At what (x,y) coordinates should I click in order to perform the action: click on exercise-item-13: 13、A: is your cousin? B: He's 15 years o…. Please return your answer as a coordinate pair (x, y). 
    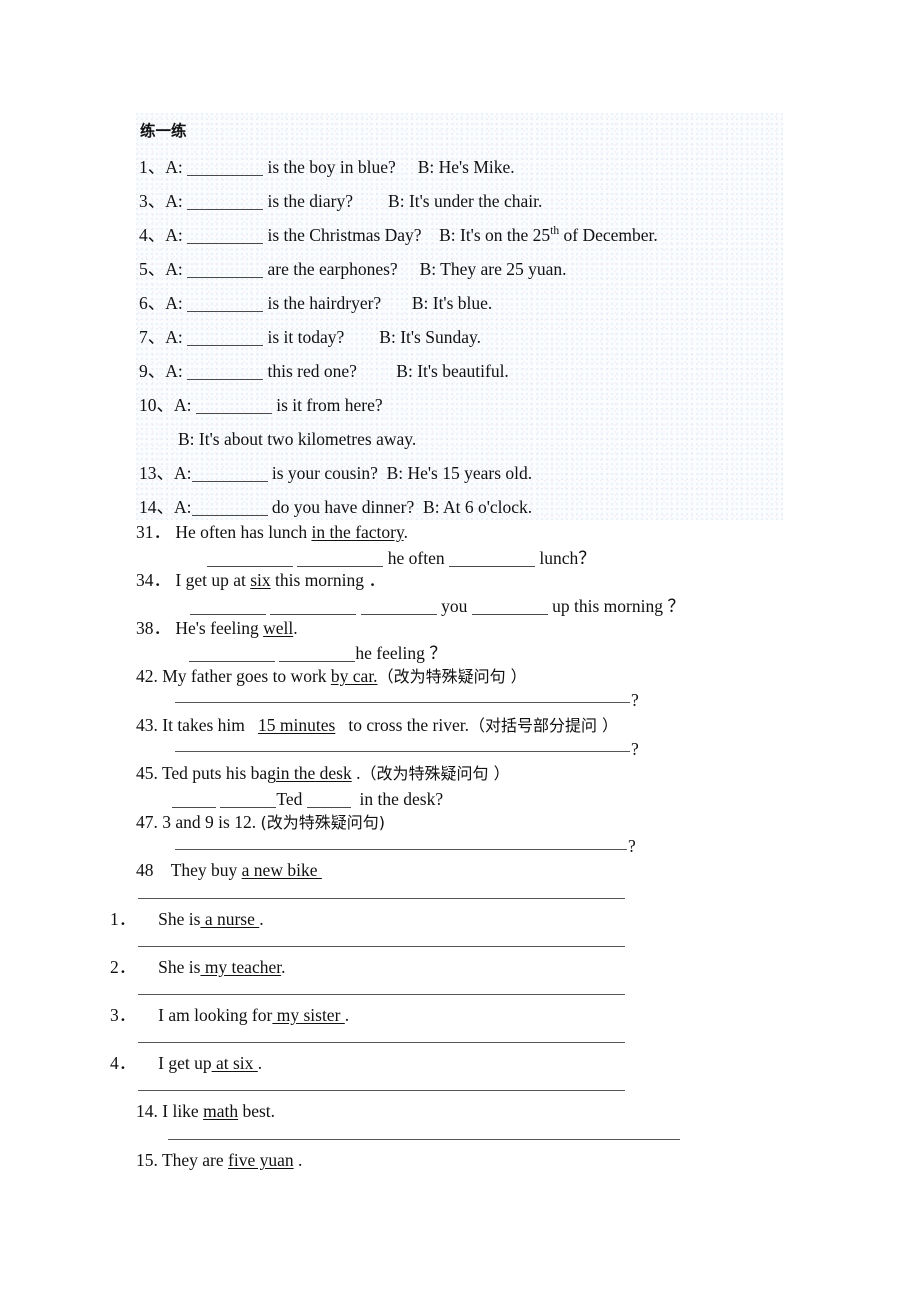
    Looking at the image, I should click on (335, 473).